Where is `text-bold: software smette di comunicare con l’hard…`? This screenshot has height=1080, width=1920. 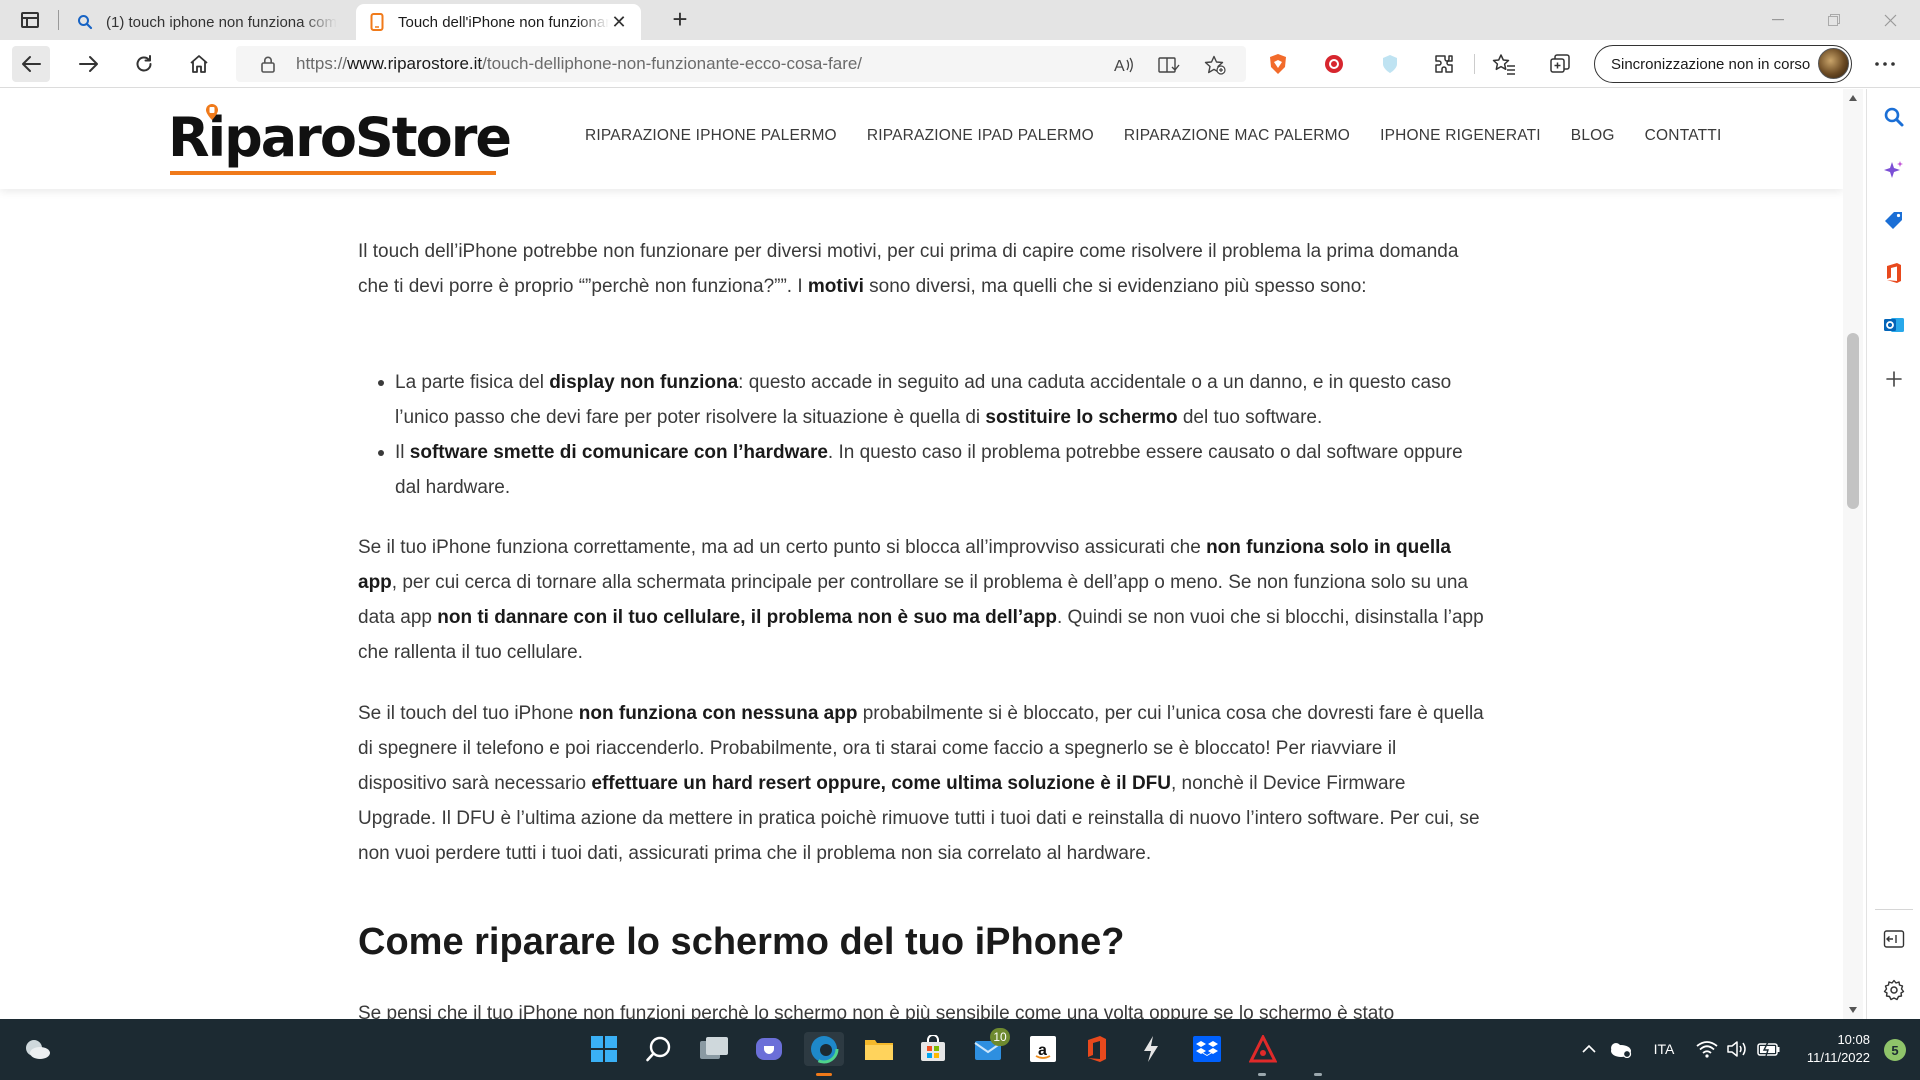 text-bold: software smette di comunicare con l’hard… is located at coordinates (618, 452).